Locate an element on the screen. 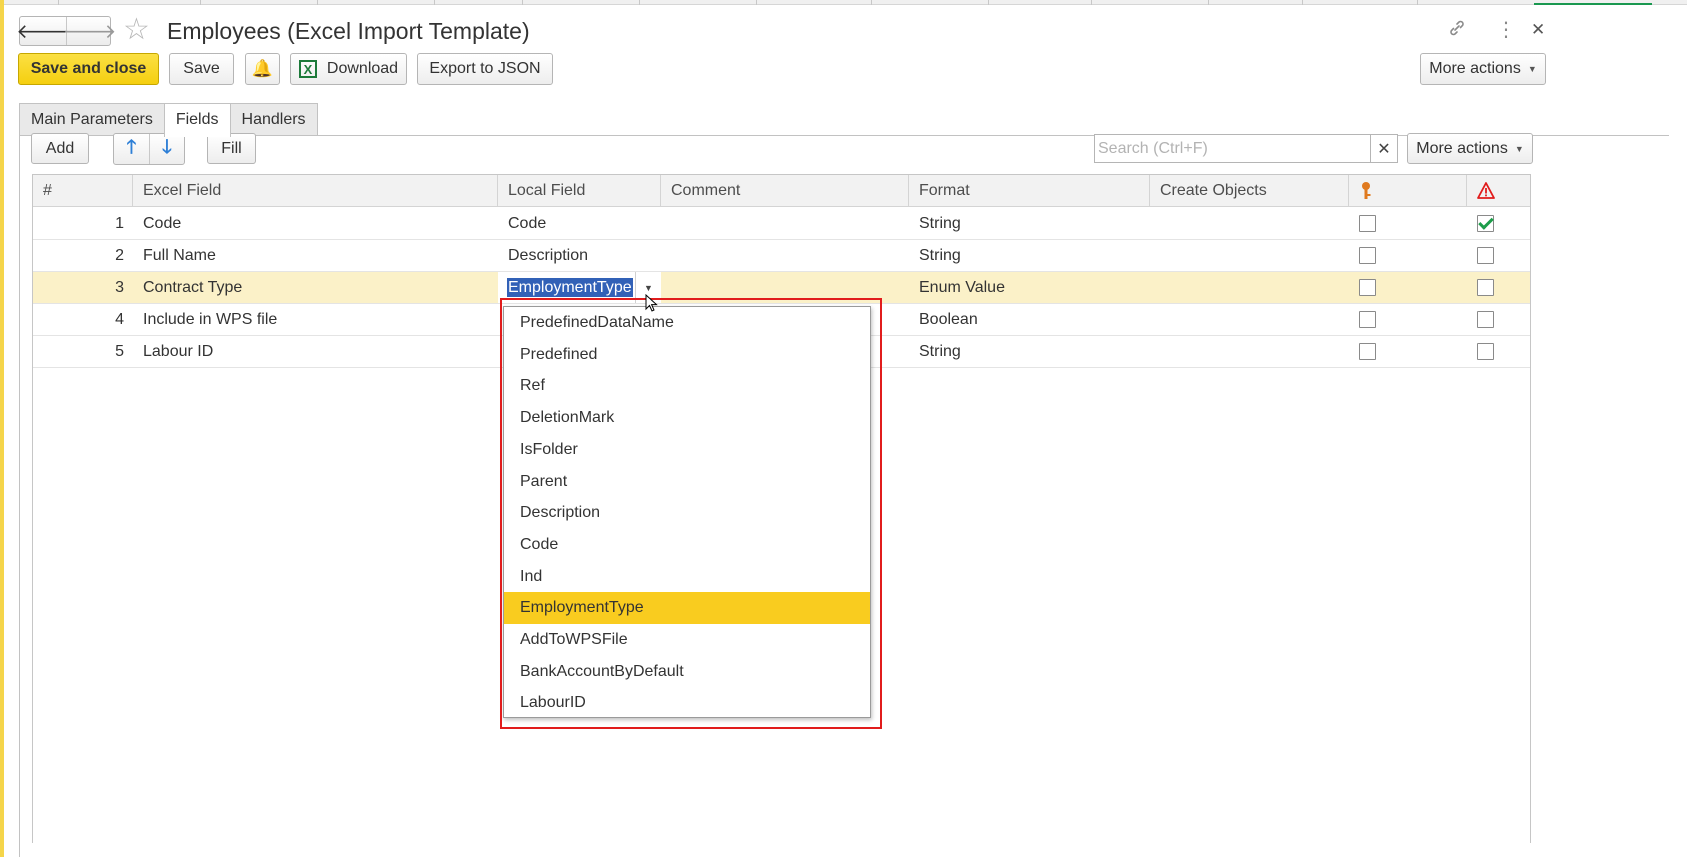 This screenshot has width=1687, height=857. format-cell: Enum Value is located at coordinates (957, 287).